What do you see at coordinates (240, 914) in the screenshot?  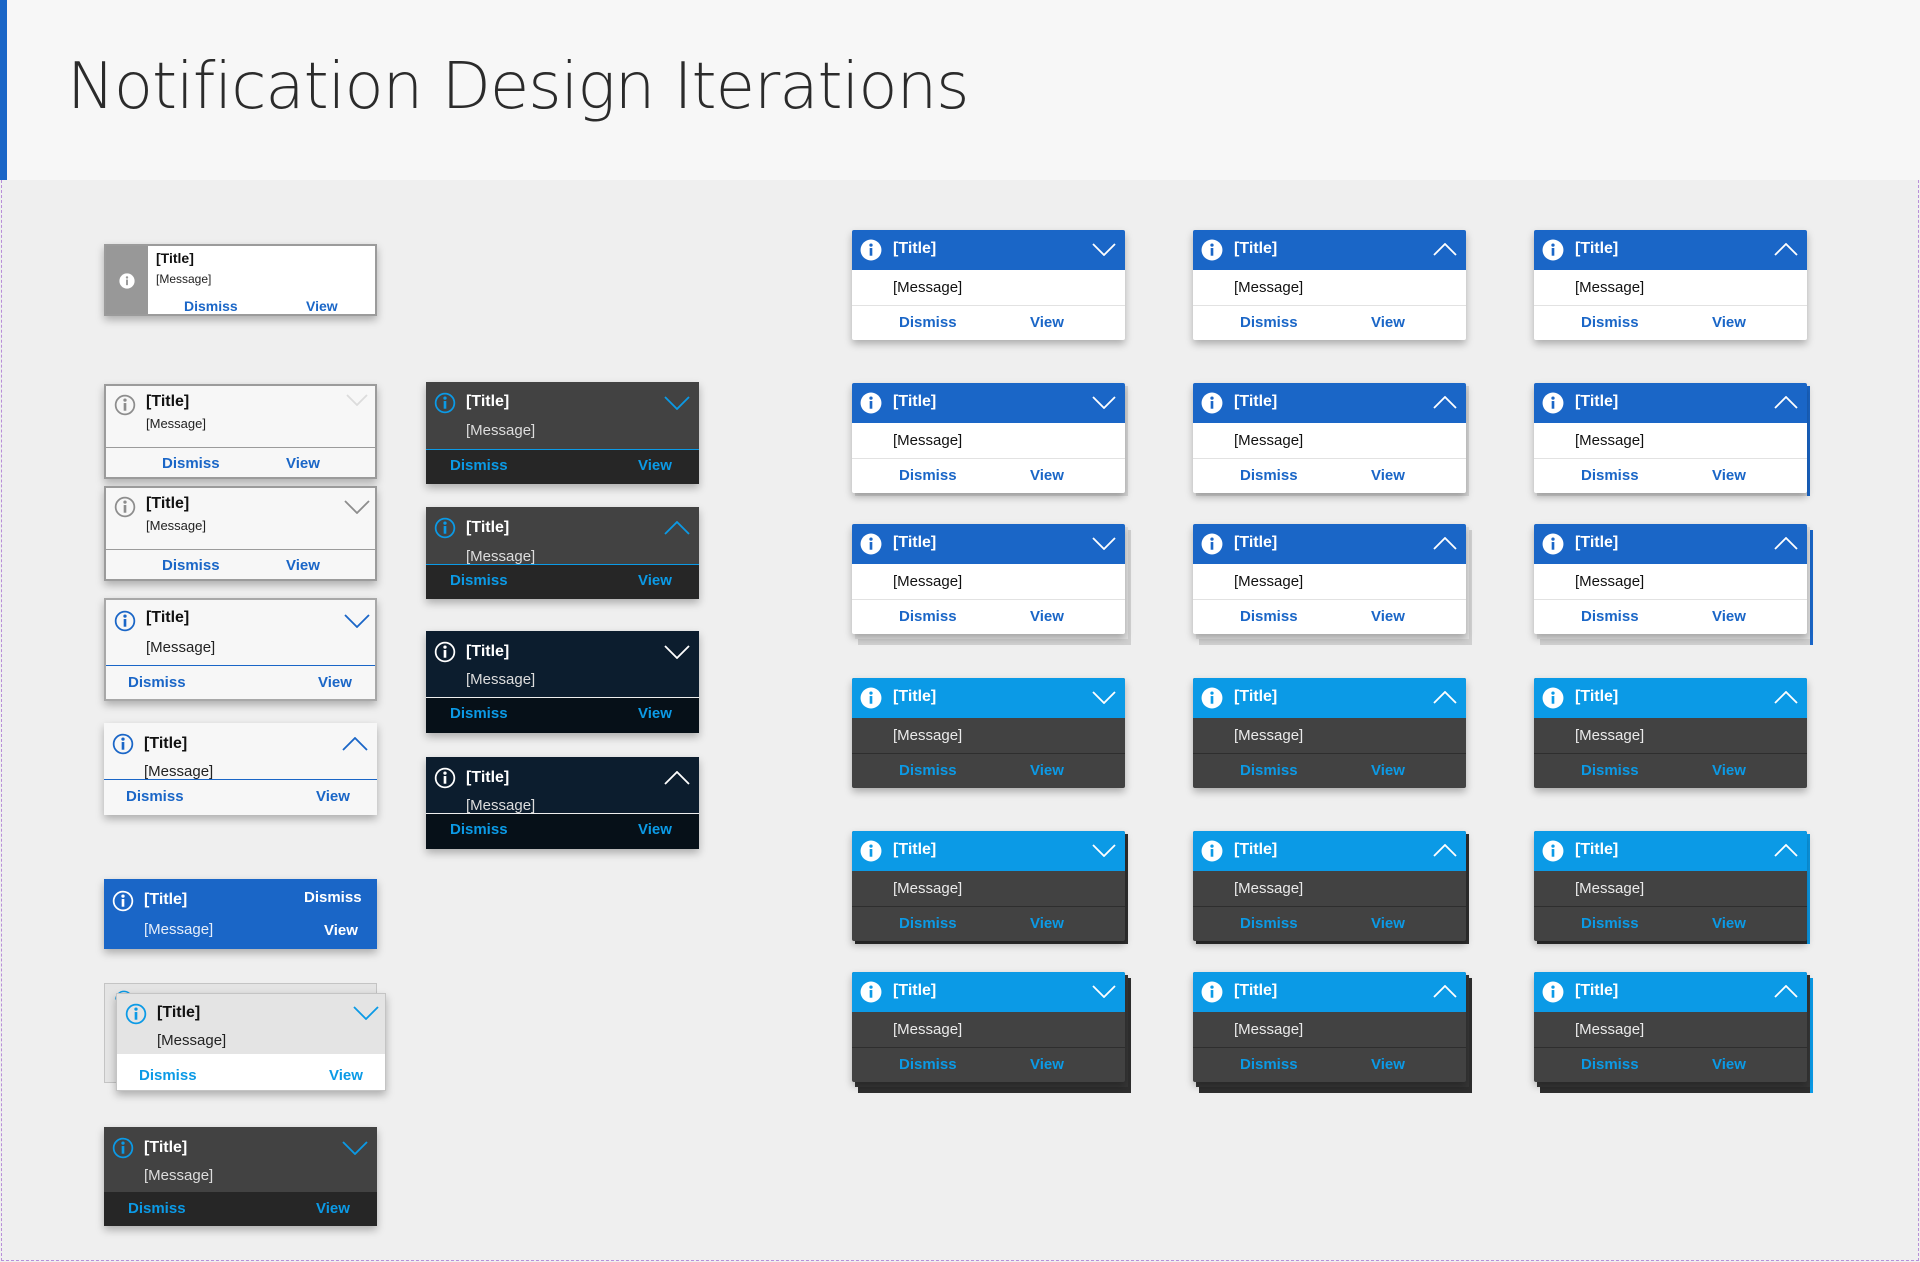 I see `notification-card: [Title] [Message] Dismiss View` at bounding box center [240, 914].